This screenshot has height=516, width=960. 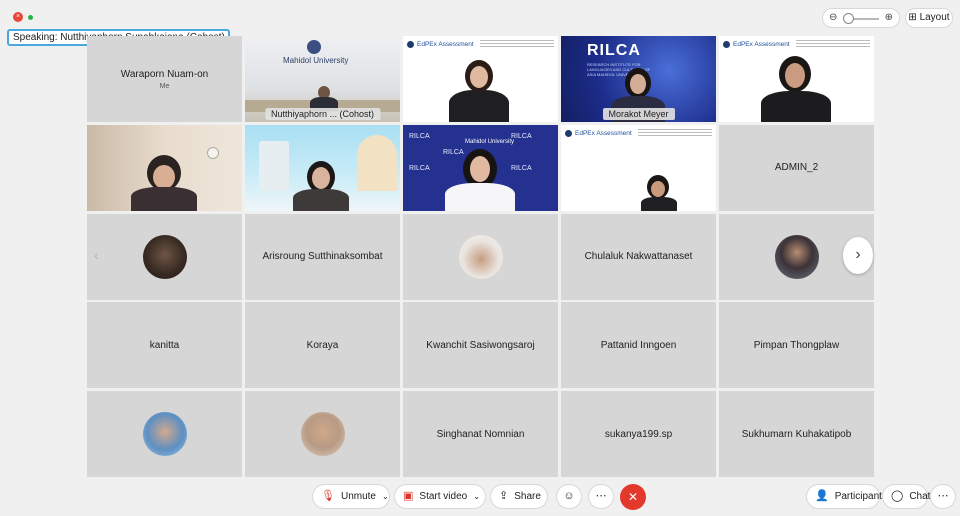 I want to click on more-options-button: ⋯, so click(x=601, y=496).